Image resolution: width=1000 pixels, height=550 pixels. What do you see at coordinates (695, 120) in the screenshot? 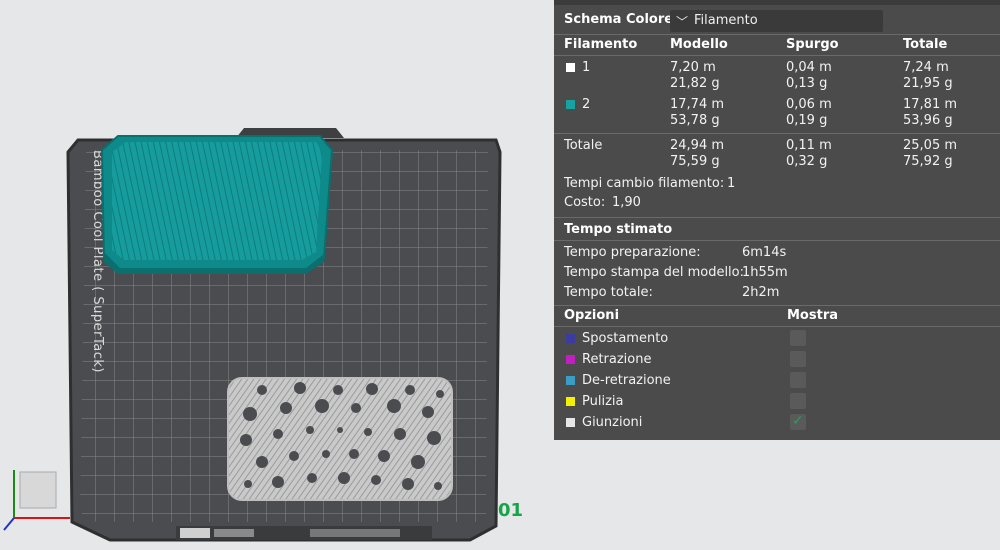
I see `filament-2-model-weight: 53,78 g` at bounding box center [695, 120].